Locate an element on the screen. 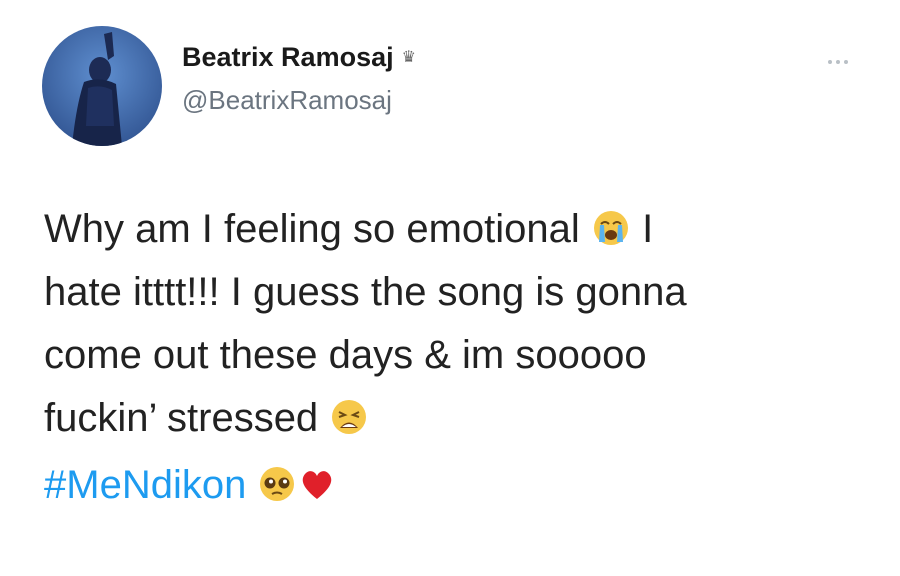 The height and width of the screenshot is (576, 900). avatar is located at coordinates (102, 86).